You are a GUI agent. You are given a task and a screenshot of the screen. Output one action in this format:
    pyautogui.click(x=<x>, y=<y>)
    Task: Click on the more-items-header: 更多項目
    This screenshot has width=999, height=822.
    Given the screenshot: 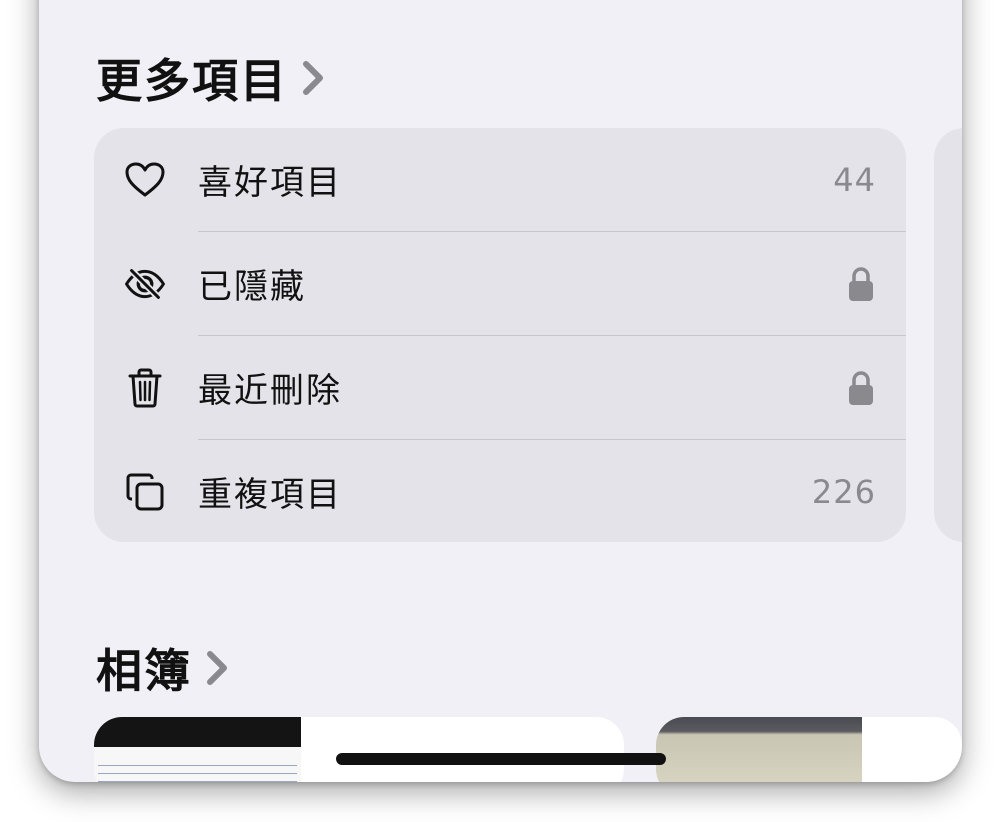 What is the action you would take?
    pyautogui.click(x=211, y=78)
    